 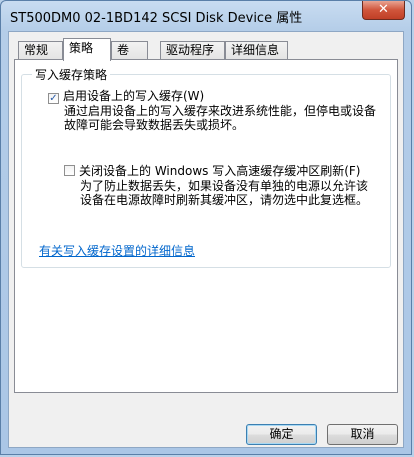 What do you see at coordinates (220, 171) in the screenshot?
I see `turn-off-flush-label: 关闭设备上的 Windows 写入高速缓存缓冲区刷新(F)` at bounding box center [220, 171].